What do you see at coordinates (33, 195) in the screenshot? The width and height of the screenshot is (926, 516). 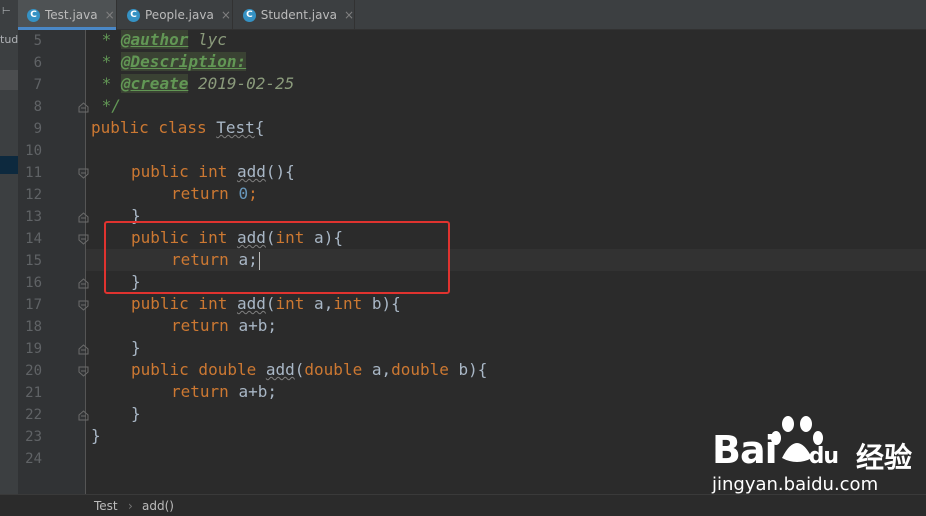 I see `line-number: 12` at bounding box center [33, 195].